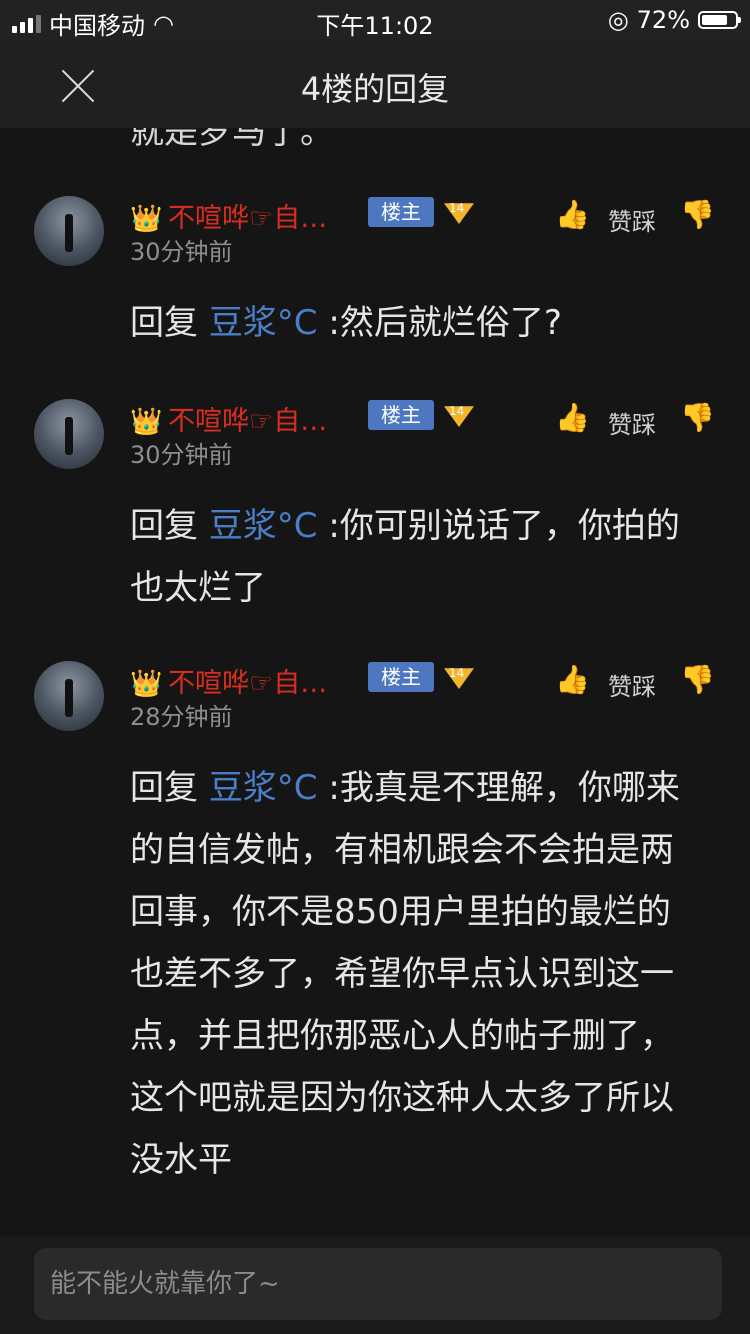 The image size is (750, 1334). Describe the element at coordinates (410, 557) in the screenshot. I see `comment-body: 回复 豆浆°C :你可别说话了，你拍的也太烂了` at that location.